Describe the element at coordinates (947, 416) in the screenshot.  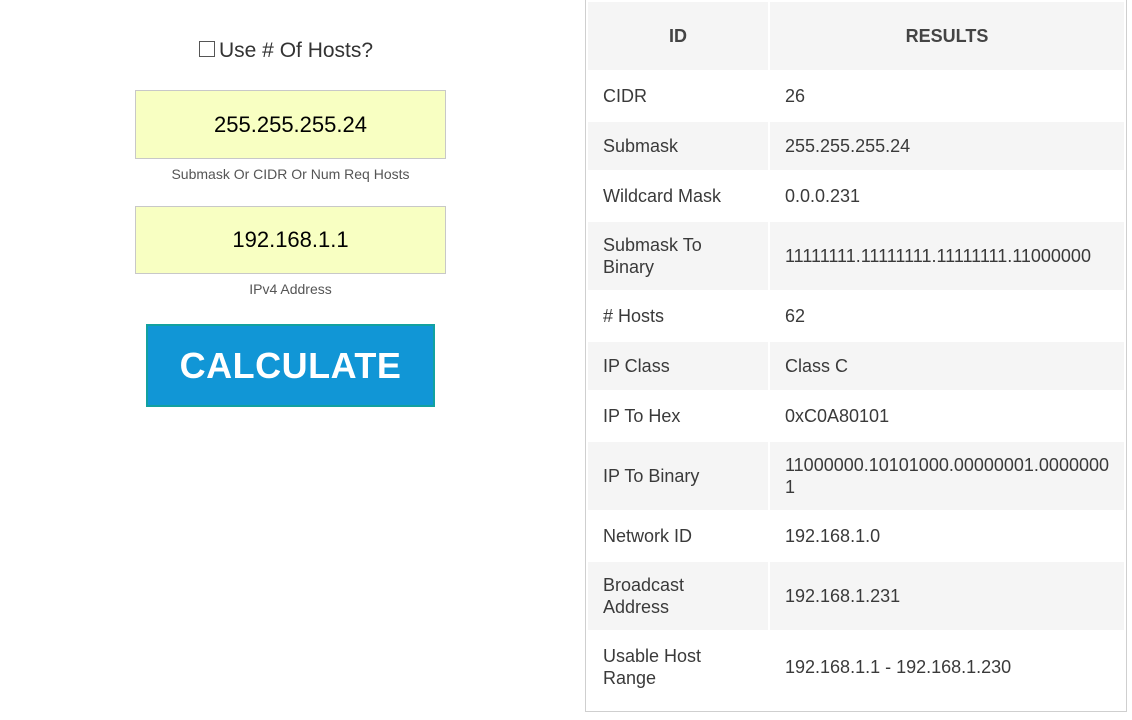
I see `row-value: 0xC0A80101` at that location.